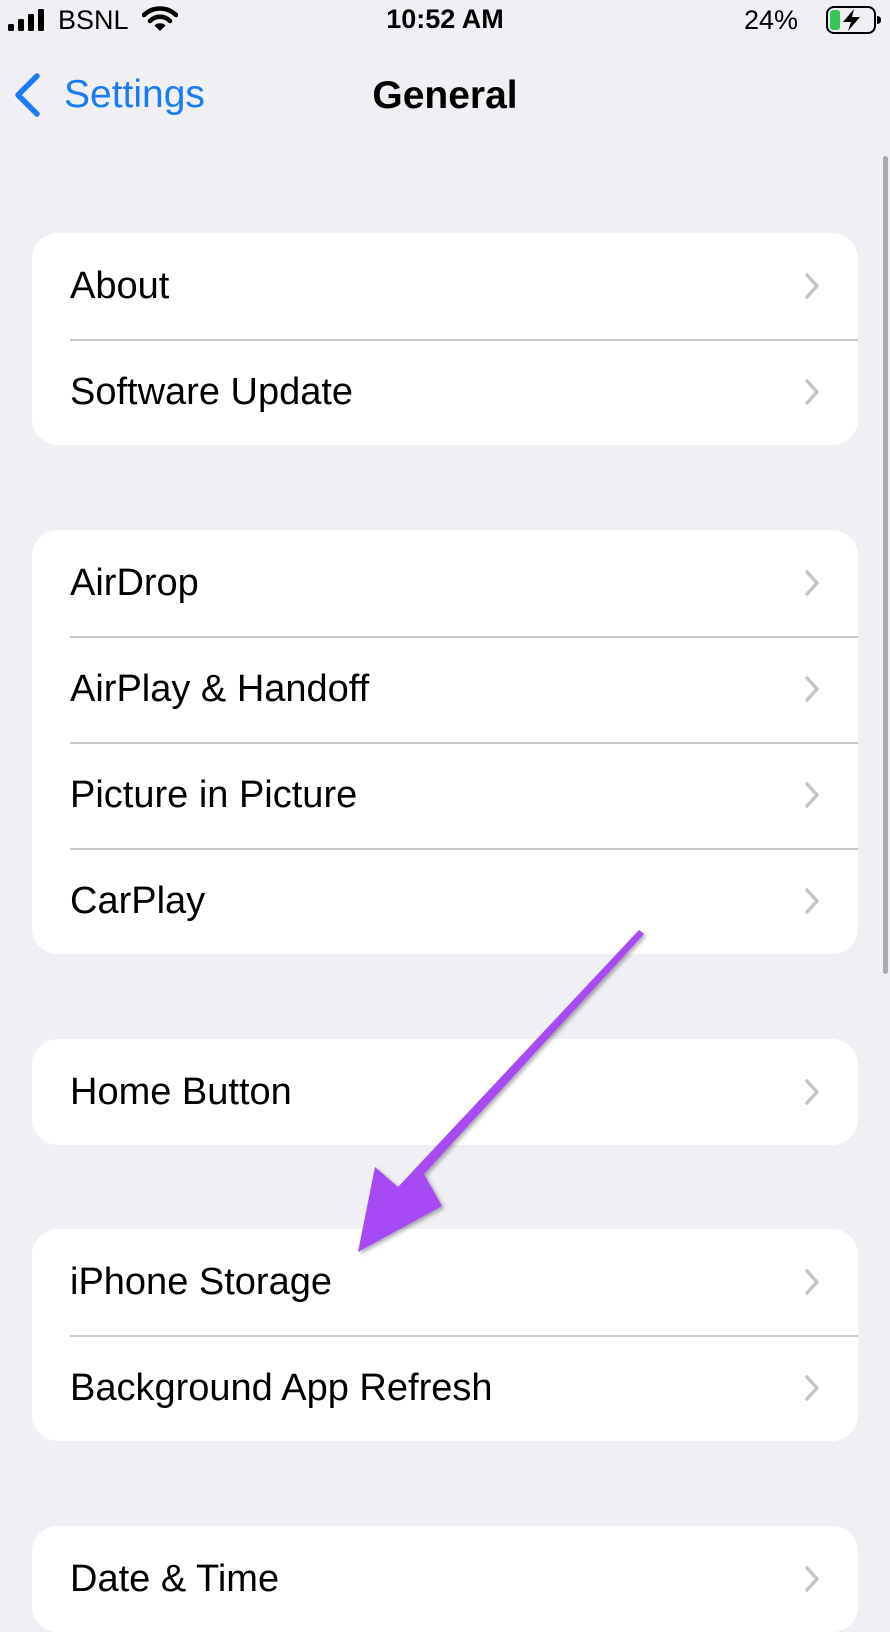 The width and height of the screenshot is (890, 1632). Describe the element at coordinates (138, 900) in the screenshot. I see `row-label: CarPlay` at that location.